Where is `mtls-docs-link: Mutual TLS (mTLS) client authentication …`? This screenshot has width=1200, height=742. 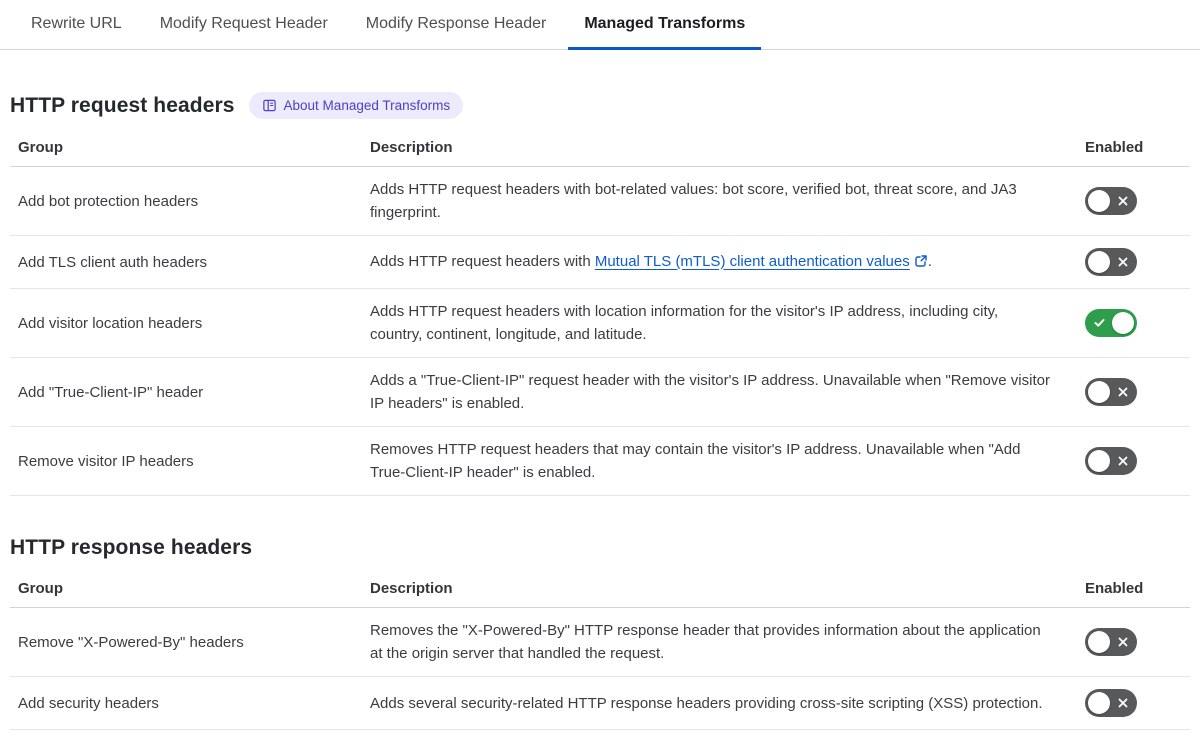
mtls-docs-link: Mutual TLS (mTLS) client authentication … is located at coordinates (752, 261).